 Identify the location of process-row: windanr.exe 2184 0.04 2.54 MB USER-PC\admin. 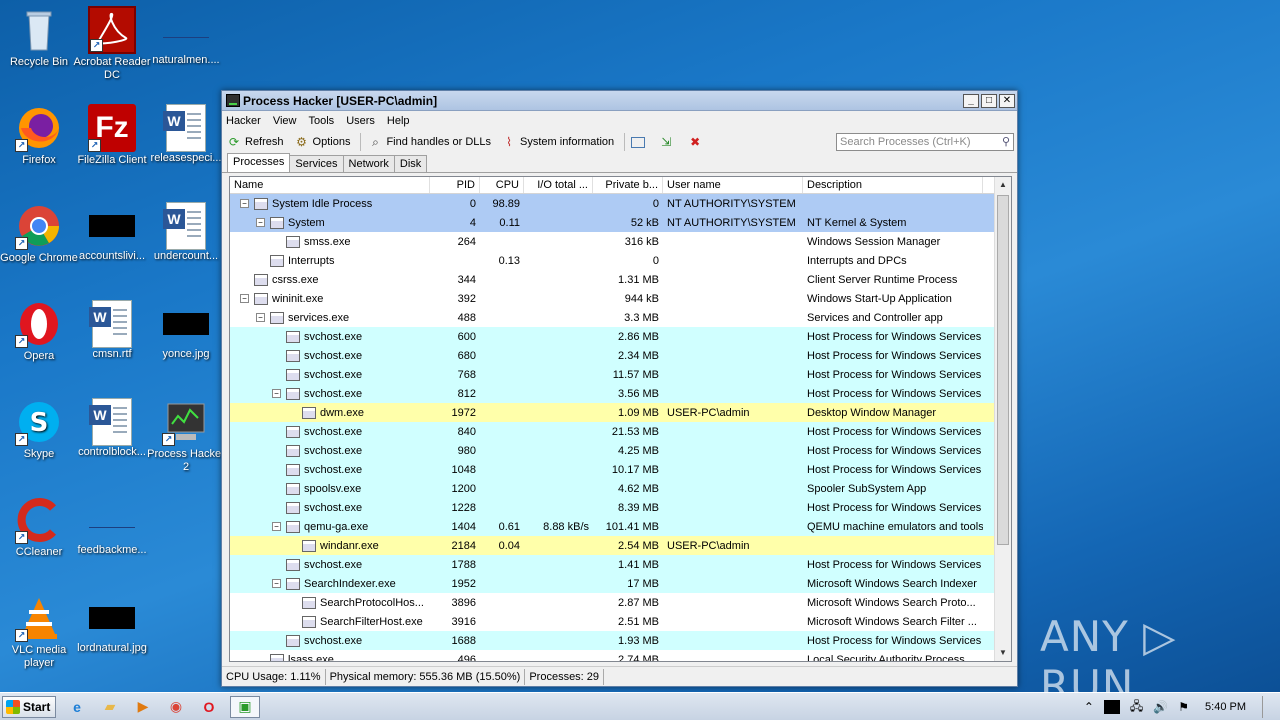
(620, 545).